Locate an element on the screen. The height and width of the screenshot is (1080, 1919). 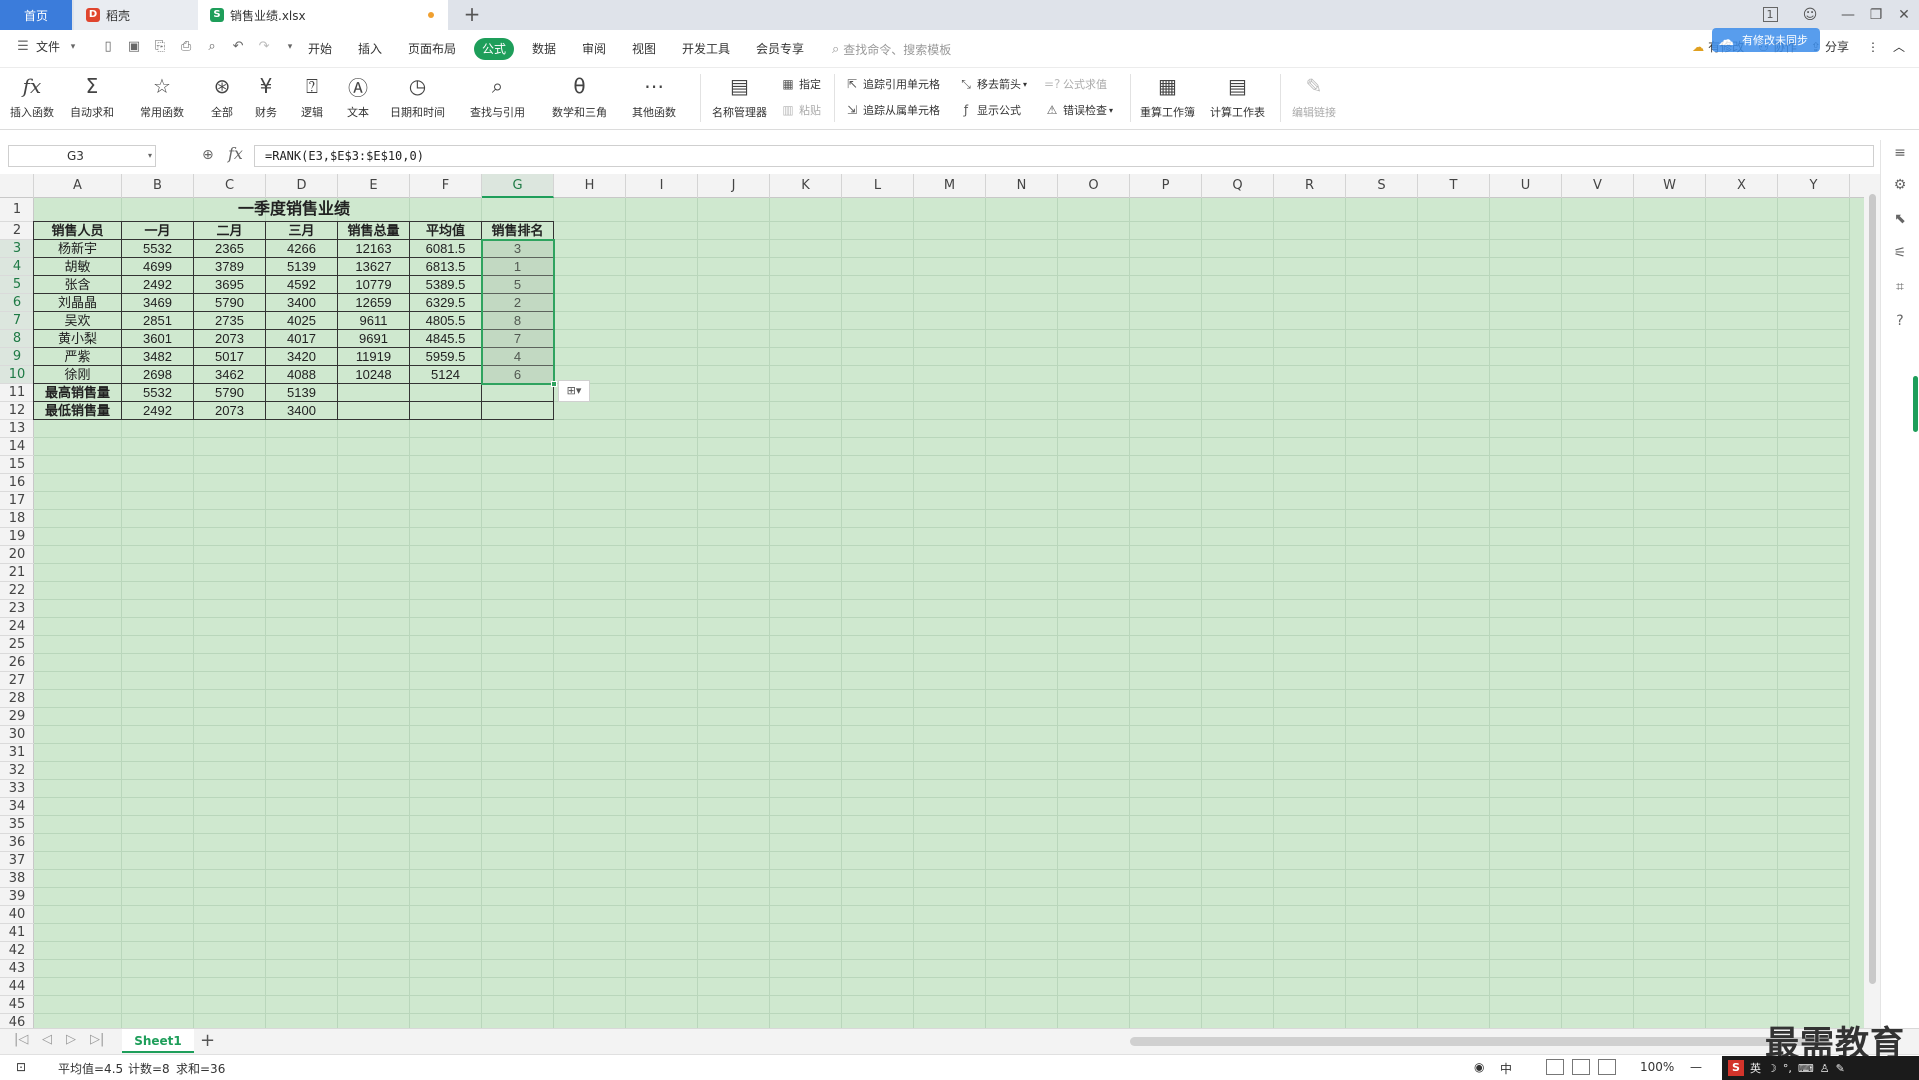
share-button: 分享 is located at coordinates (1837, 46).